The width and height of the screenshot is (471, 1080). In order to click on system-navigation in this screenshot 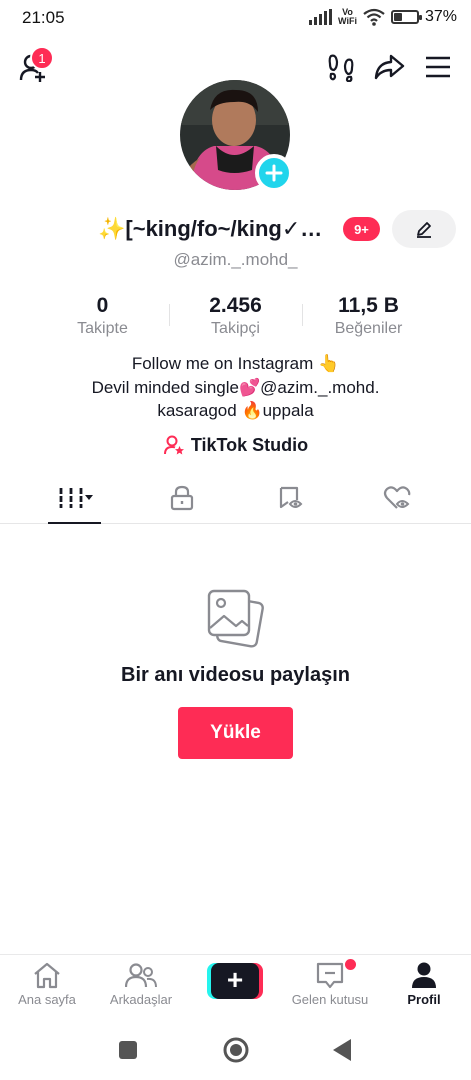, I will do `click(235, 1052)`.